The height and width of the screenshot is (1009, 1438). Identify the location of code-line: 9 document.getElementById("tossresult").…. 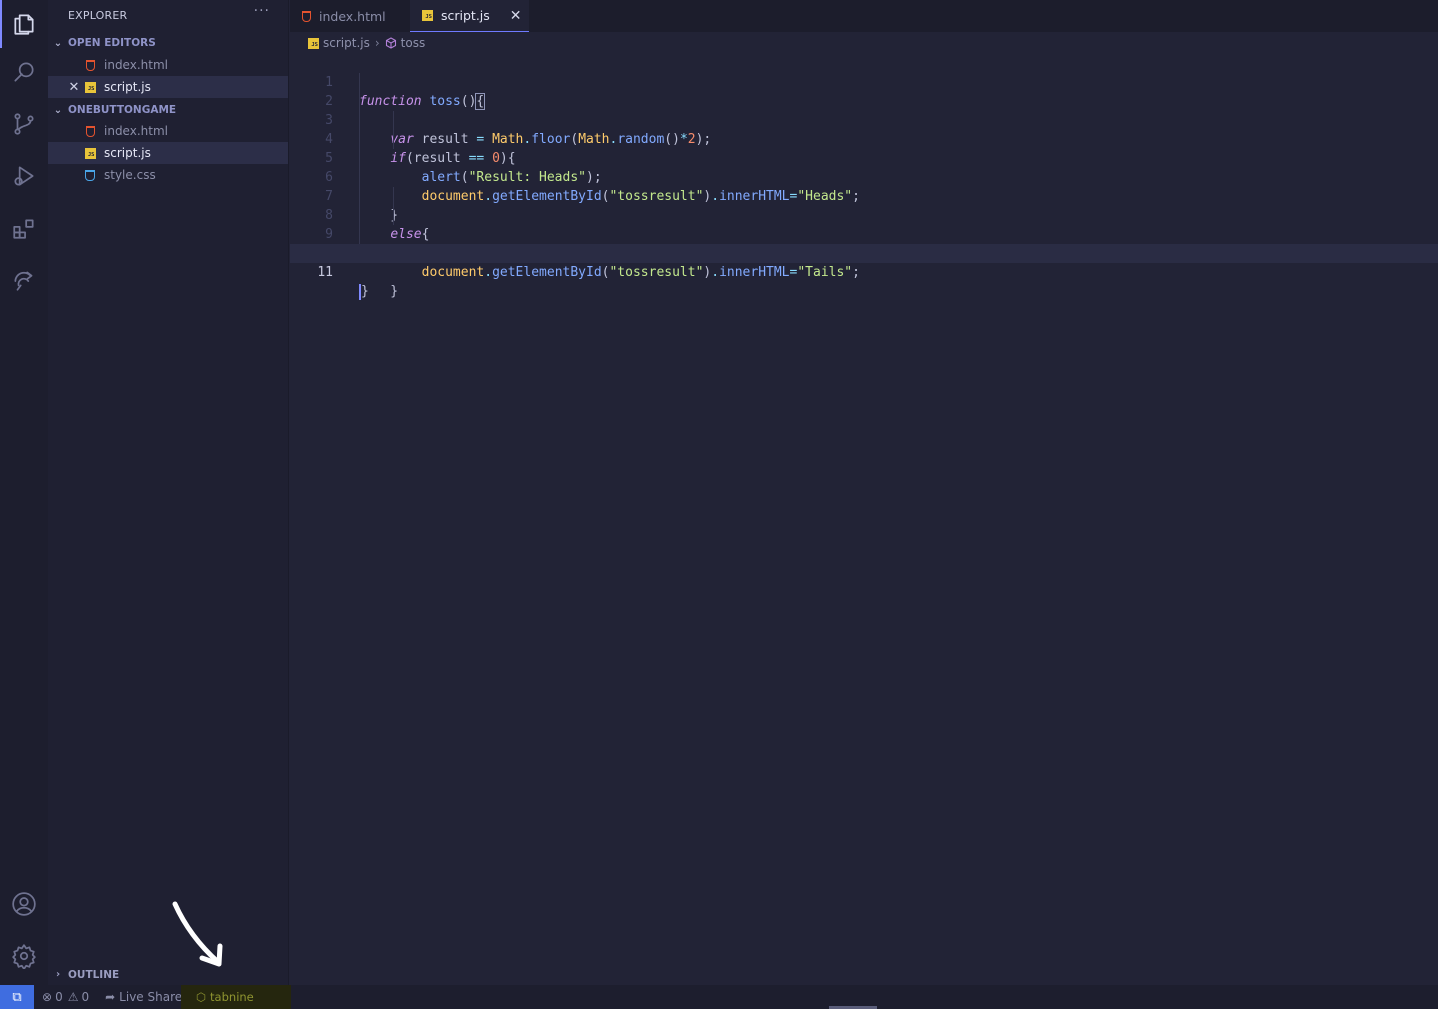
(864, 243).